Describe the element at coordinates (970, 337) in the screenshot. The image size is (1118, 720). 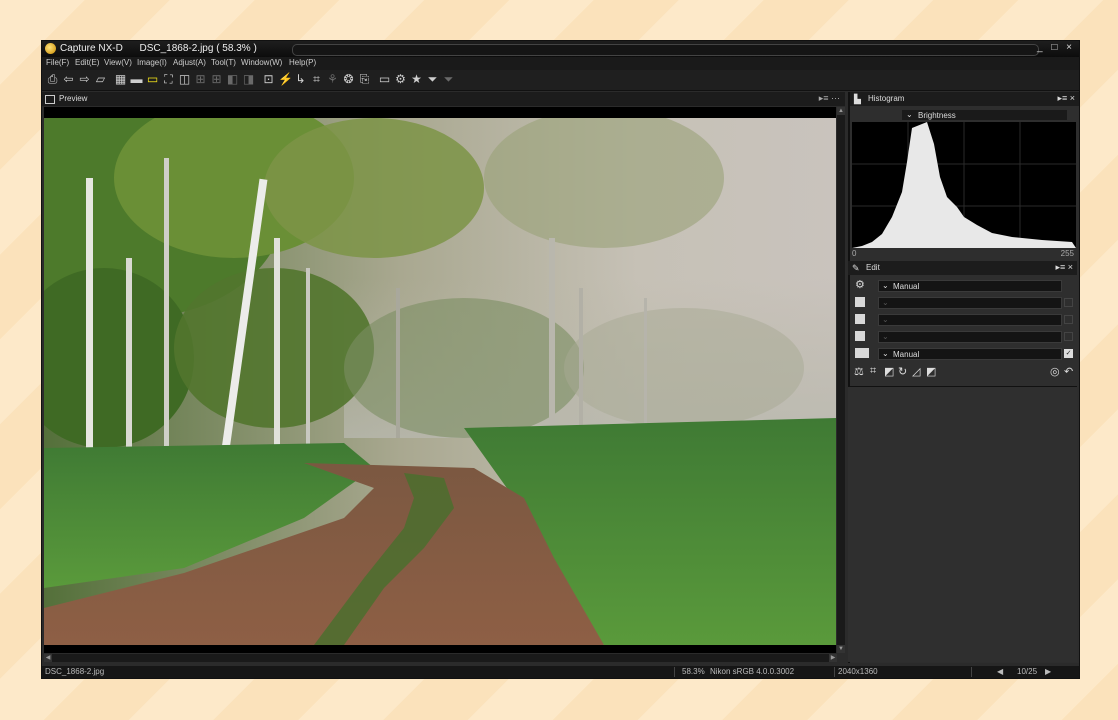
I see `picture-control-select: ⌄` at that location.